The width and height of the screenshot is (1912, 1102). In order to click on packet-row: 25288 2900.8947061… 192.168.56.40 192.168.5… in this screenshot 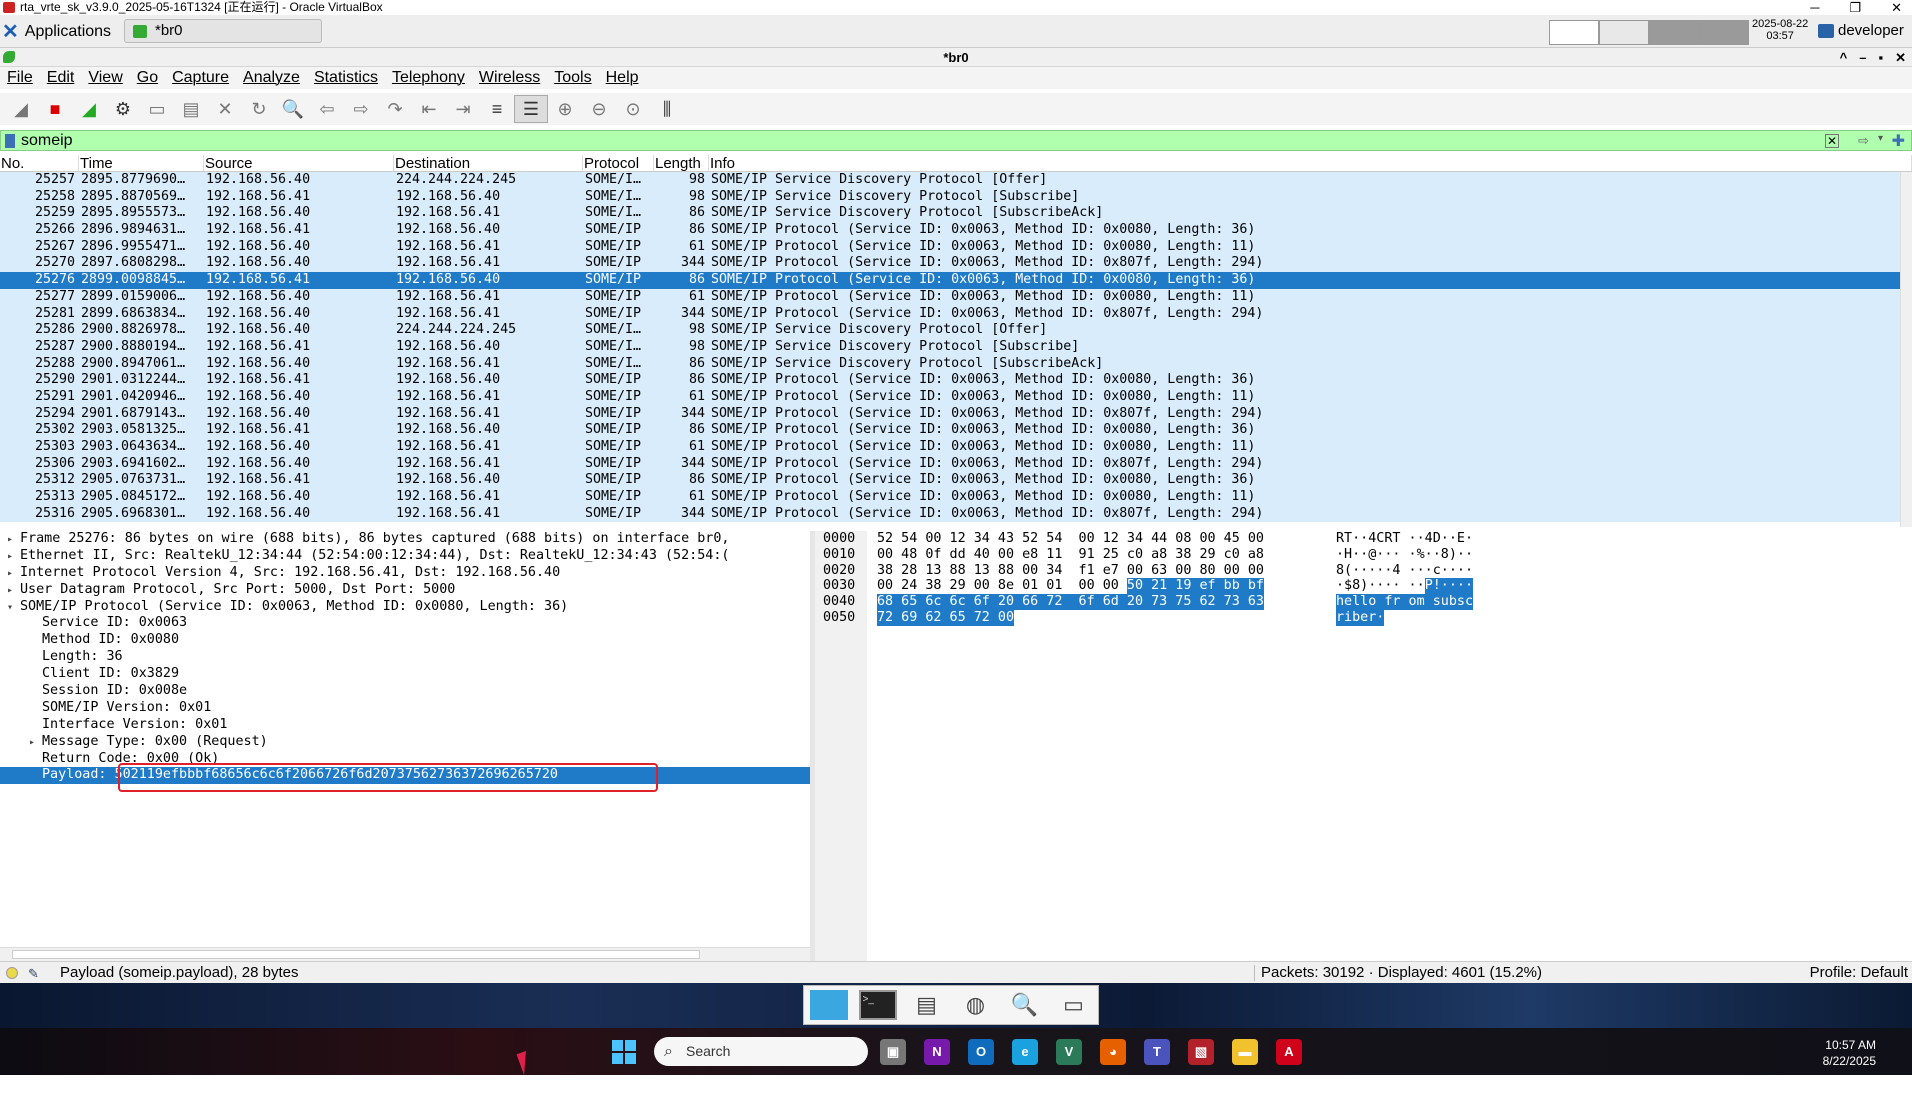, I will do `click(956, 364)`.